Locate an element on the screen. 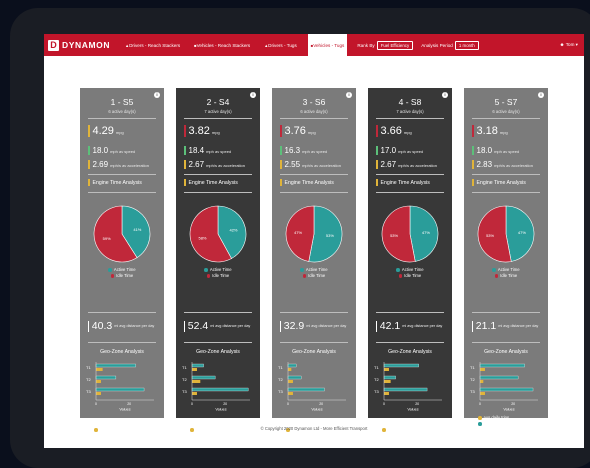 This screenshot has height=468, width=590. brand-logo: D DYNAMON is located at coordinates (79, 45).